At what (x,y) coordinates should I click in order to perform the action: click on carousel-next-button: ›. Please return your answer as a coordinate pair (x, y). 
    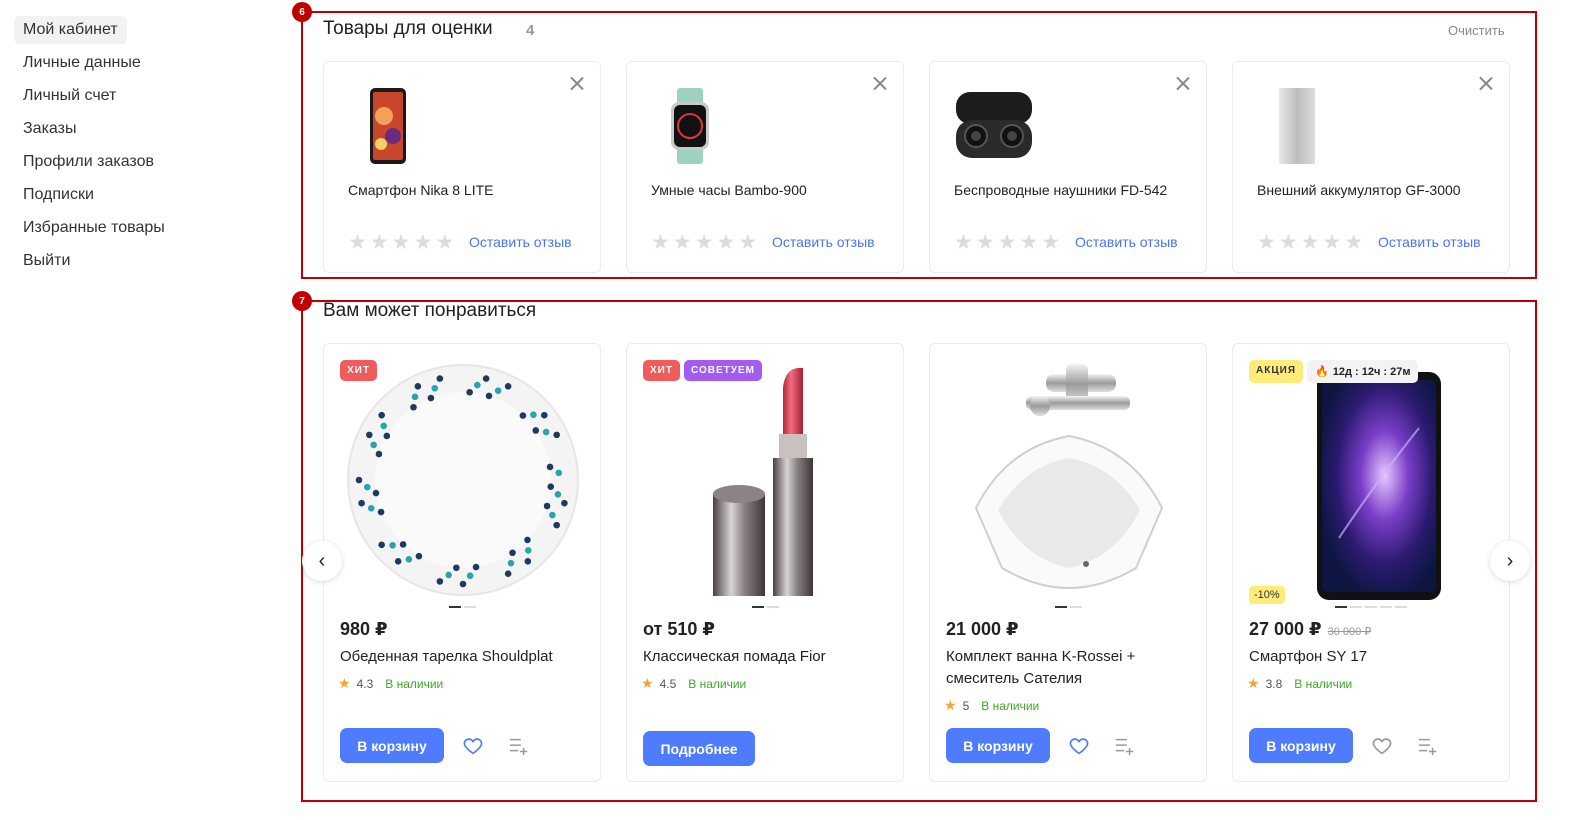
    Looking at the image, I should click on (1510, 561).